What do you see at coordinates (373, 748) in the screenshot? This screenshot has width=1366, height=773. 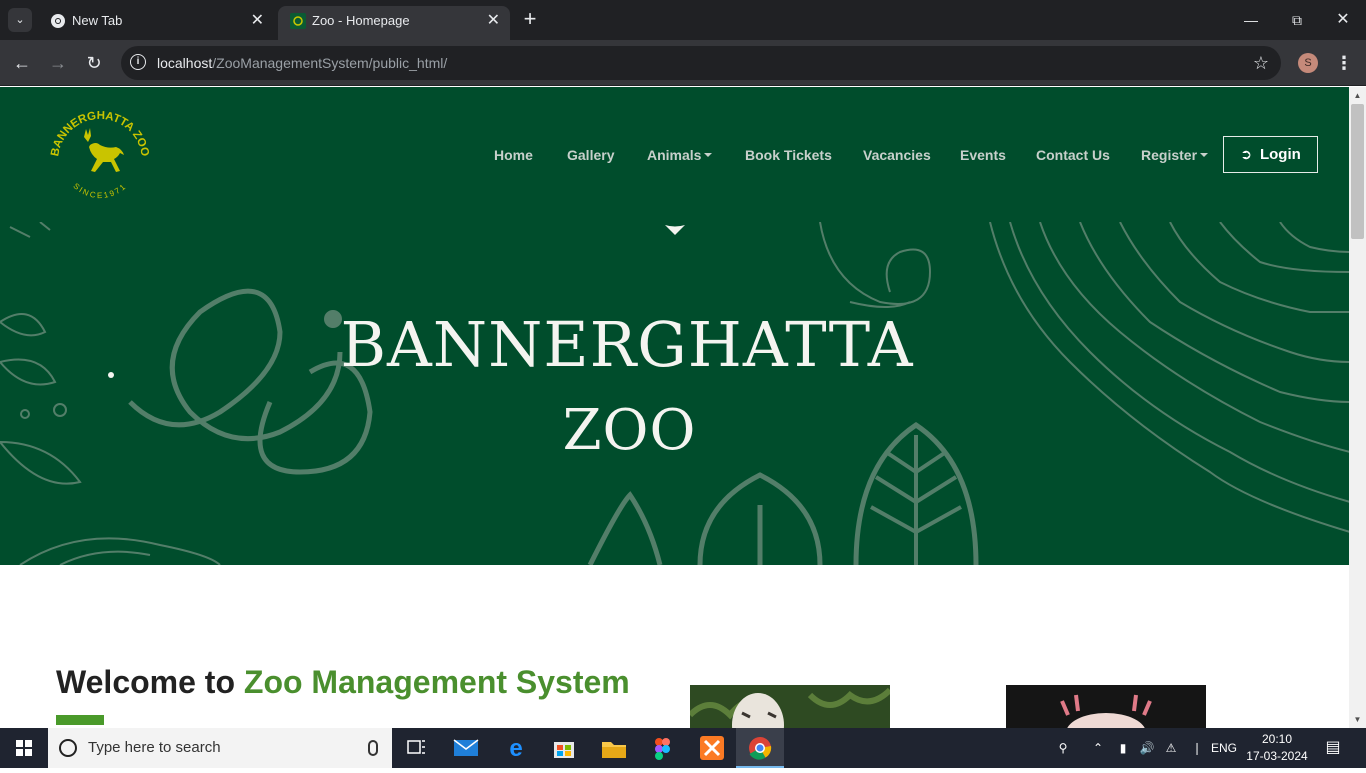 I see `microphone-icon` at bounding box center [373, 748].